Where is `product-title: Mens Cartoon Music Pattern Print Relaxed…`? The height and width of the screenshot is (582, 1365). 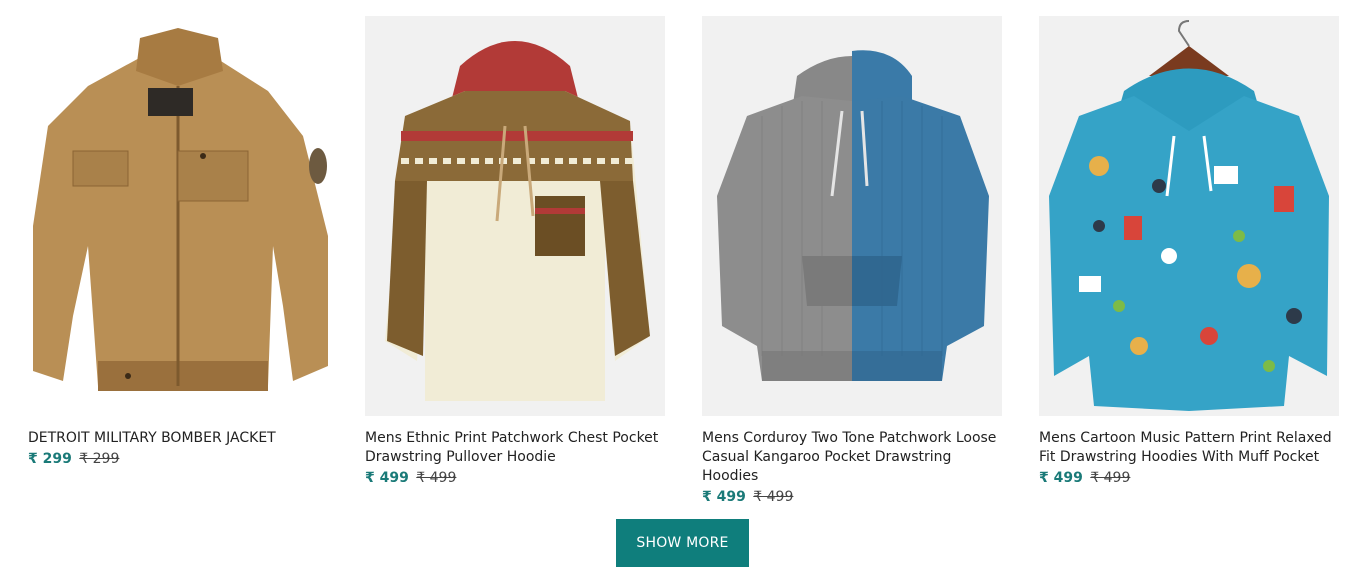 product-title: Mens Cartoon Music Pattern Print Relaxed… is located at coordinates (1189, 448).